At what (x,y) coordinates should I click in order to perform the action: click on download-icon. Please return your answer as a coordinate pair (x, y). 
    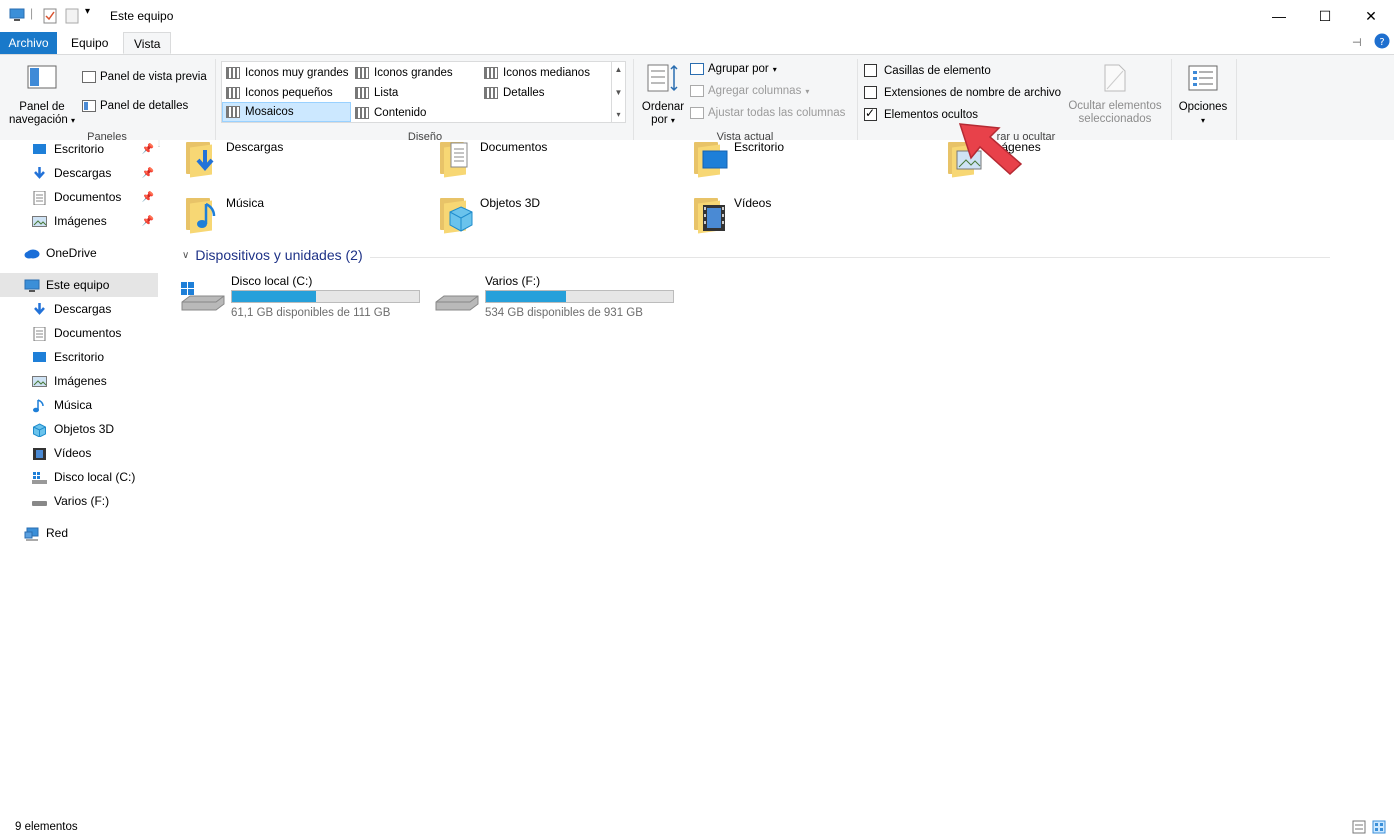
    Looking at the image, I should click on (39, 173).